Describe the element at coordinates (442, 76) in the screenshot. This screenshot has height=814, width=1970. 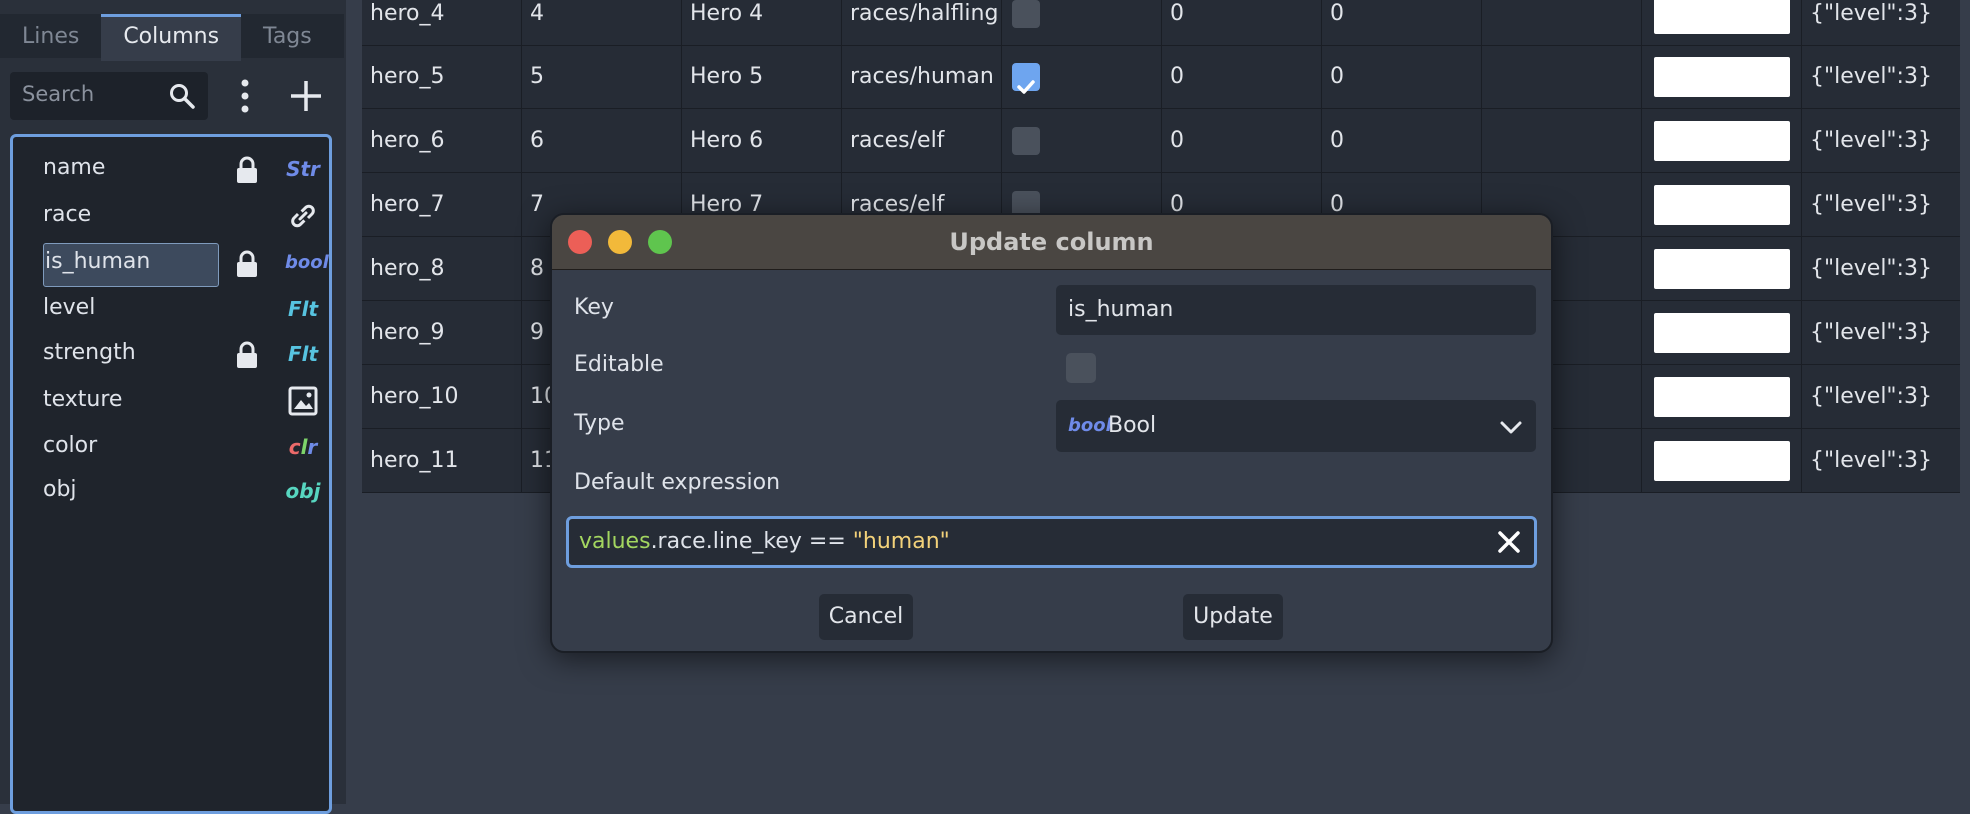
I see `cell-key: hero_5` at that location.